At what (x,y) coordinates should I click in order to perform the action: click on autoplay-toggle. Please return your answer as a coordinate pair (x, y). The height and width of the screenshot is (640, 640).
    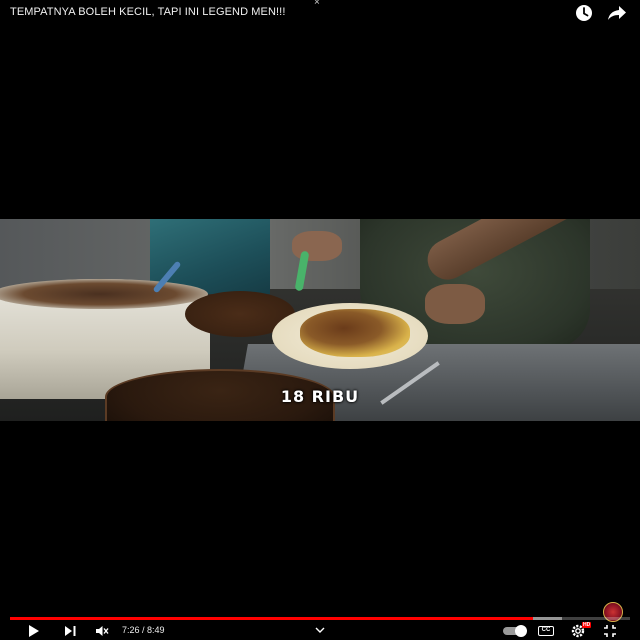
    Looking at the image, I should click on (515, 631).